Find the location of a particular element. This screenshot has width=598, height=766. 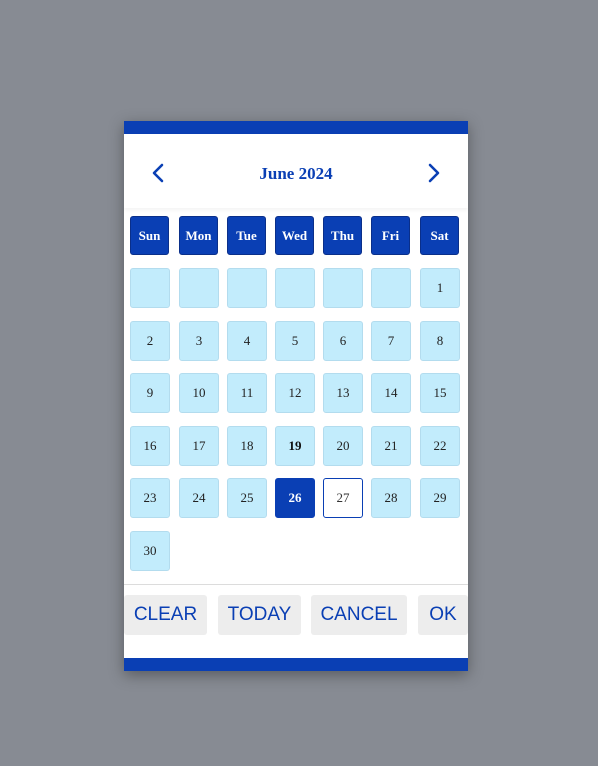

day-cell: 13 is located at coordinates (343, 393).